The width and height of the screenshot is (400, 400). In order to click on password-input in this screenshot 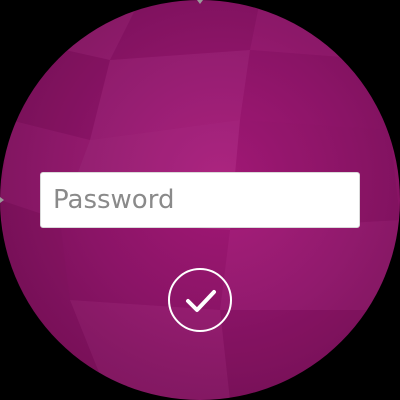, I will do `click(200, 200)`.